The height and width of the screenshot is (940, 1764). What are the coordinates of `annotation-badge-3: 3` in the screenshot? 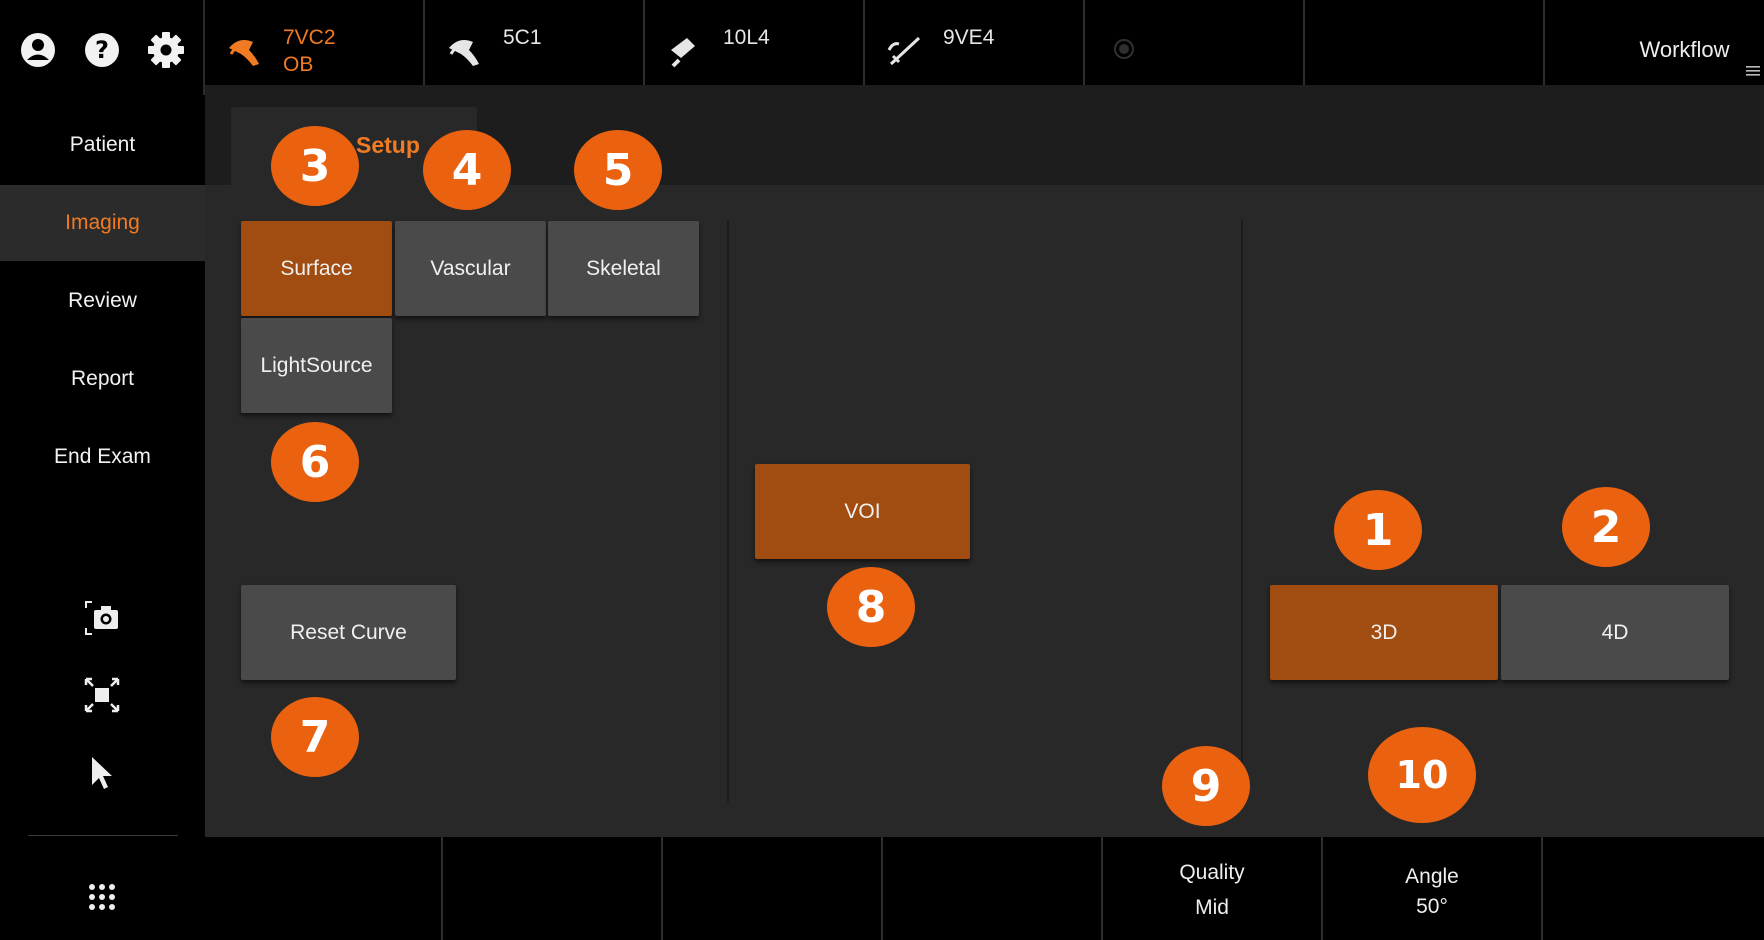 It's located at (315, 166).